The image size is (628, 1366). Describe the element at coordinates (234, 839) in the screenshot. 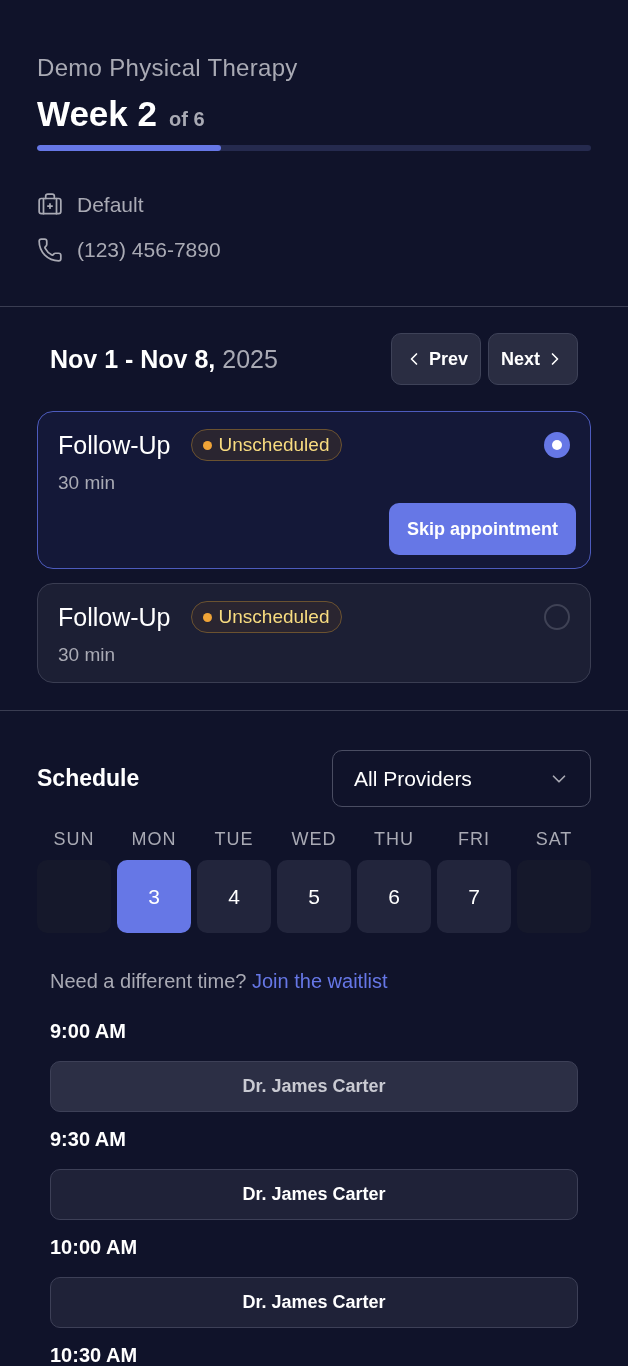

I see `weekday-label: TUE` at that location.